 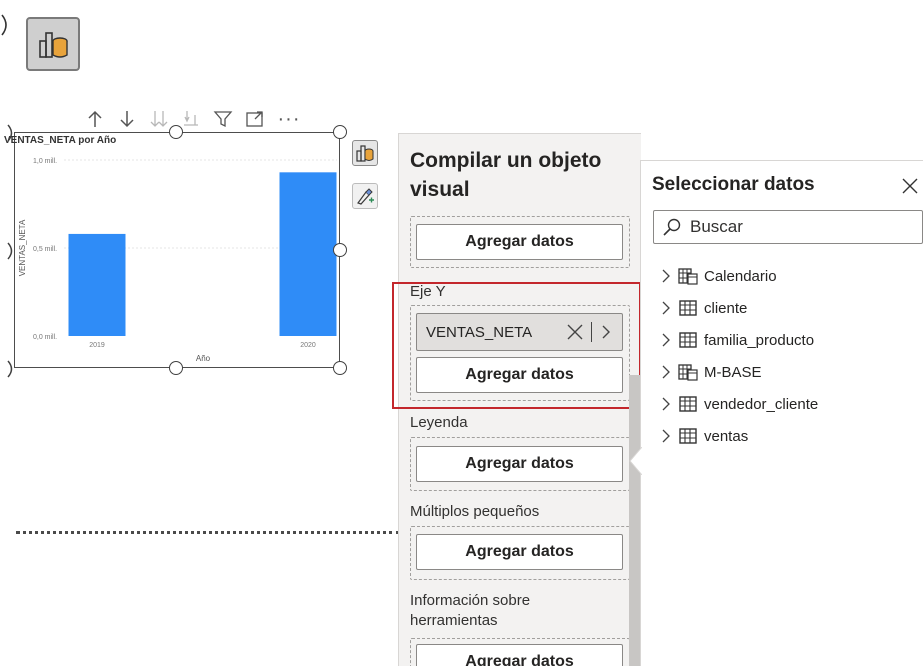 I want to click on y-tick-label: 1,0 mill., so click(x=45, y=161).